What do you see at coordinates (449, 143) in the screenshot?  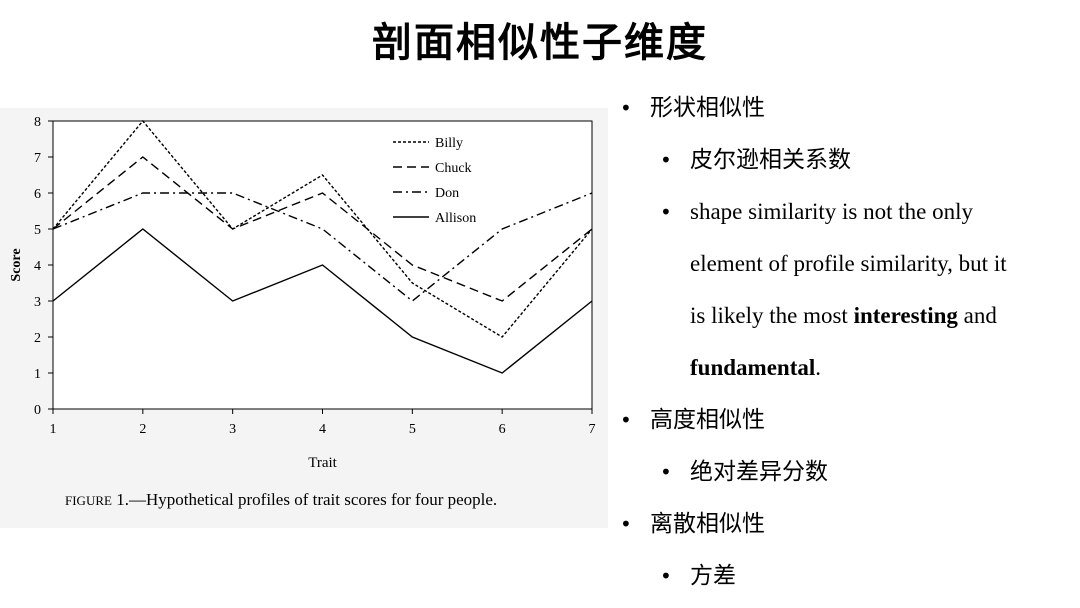 I see `legend-label-billy: Billy` at bounding box center [449, 143].